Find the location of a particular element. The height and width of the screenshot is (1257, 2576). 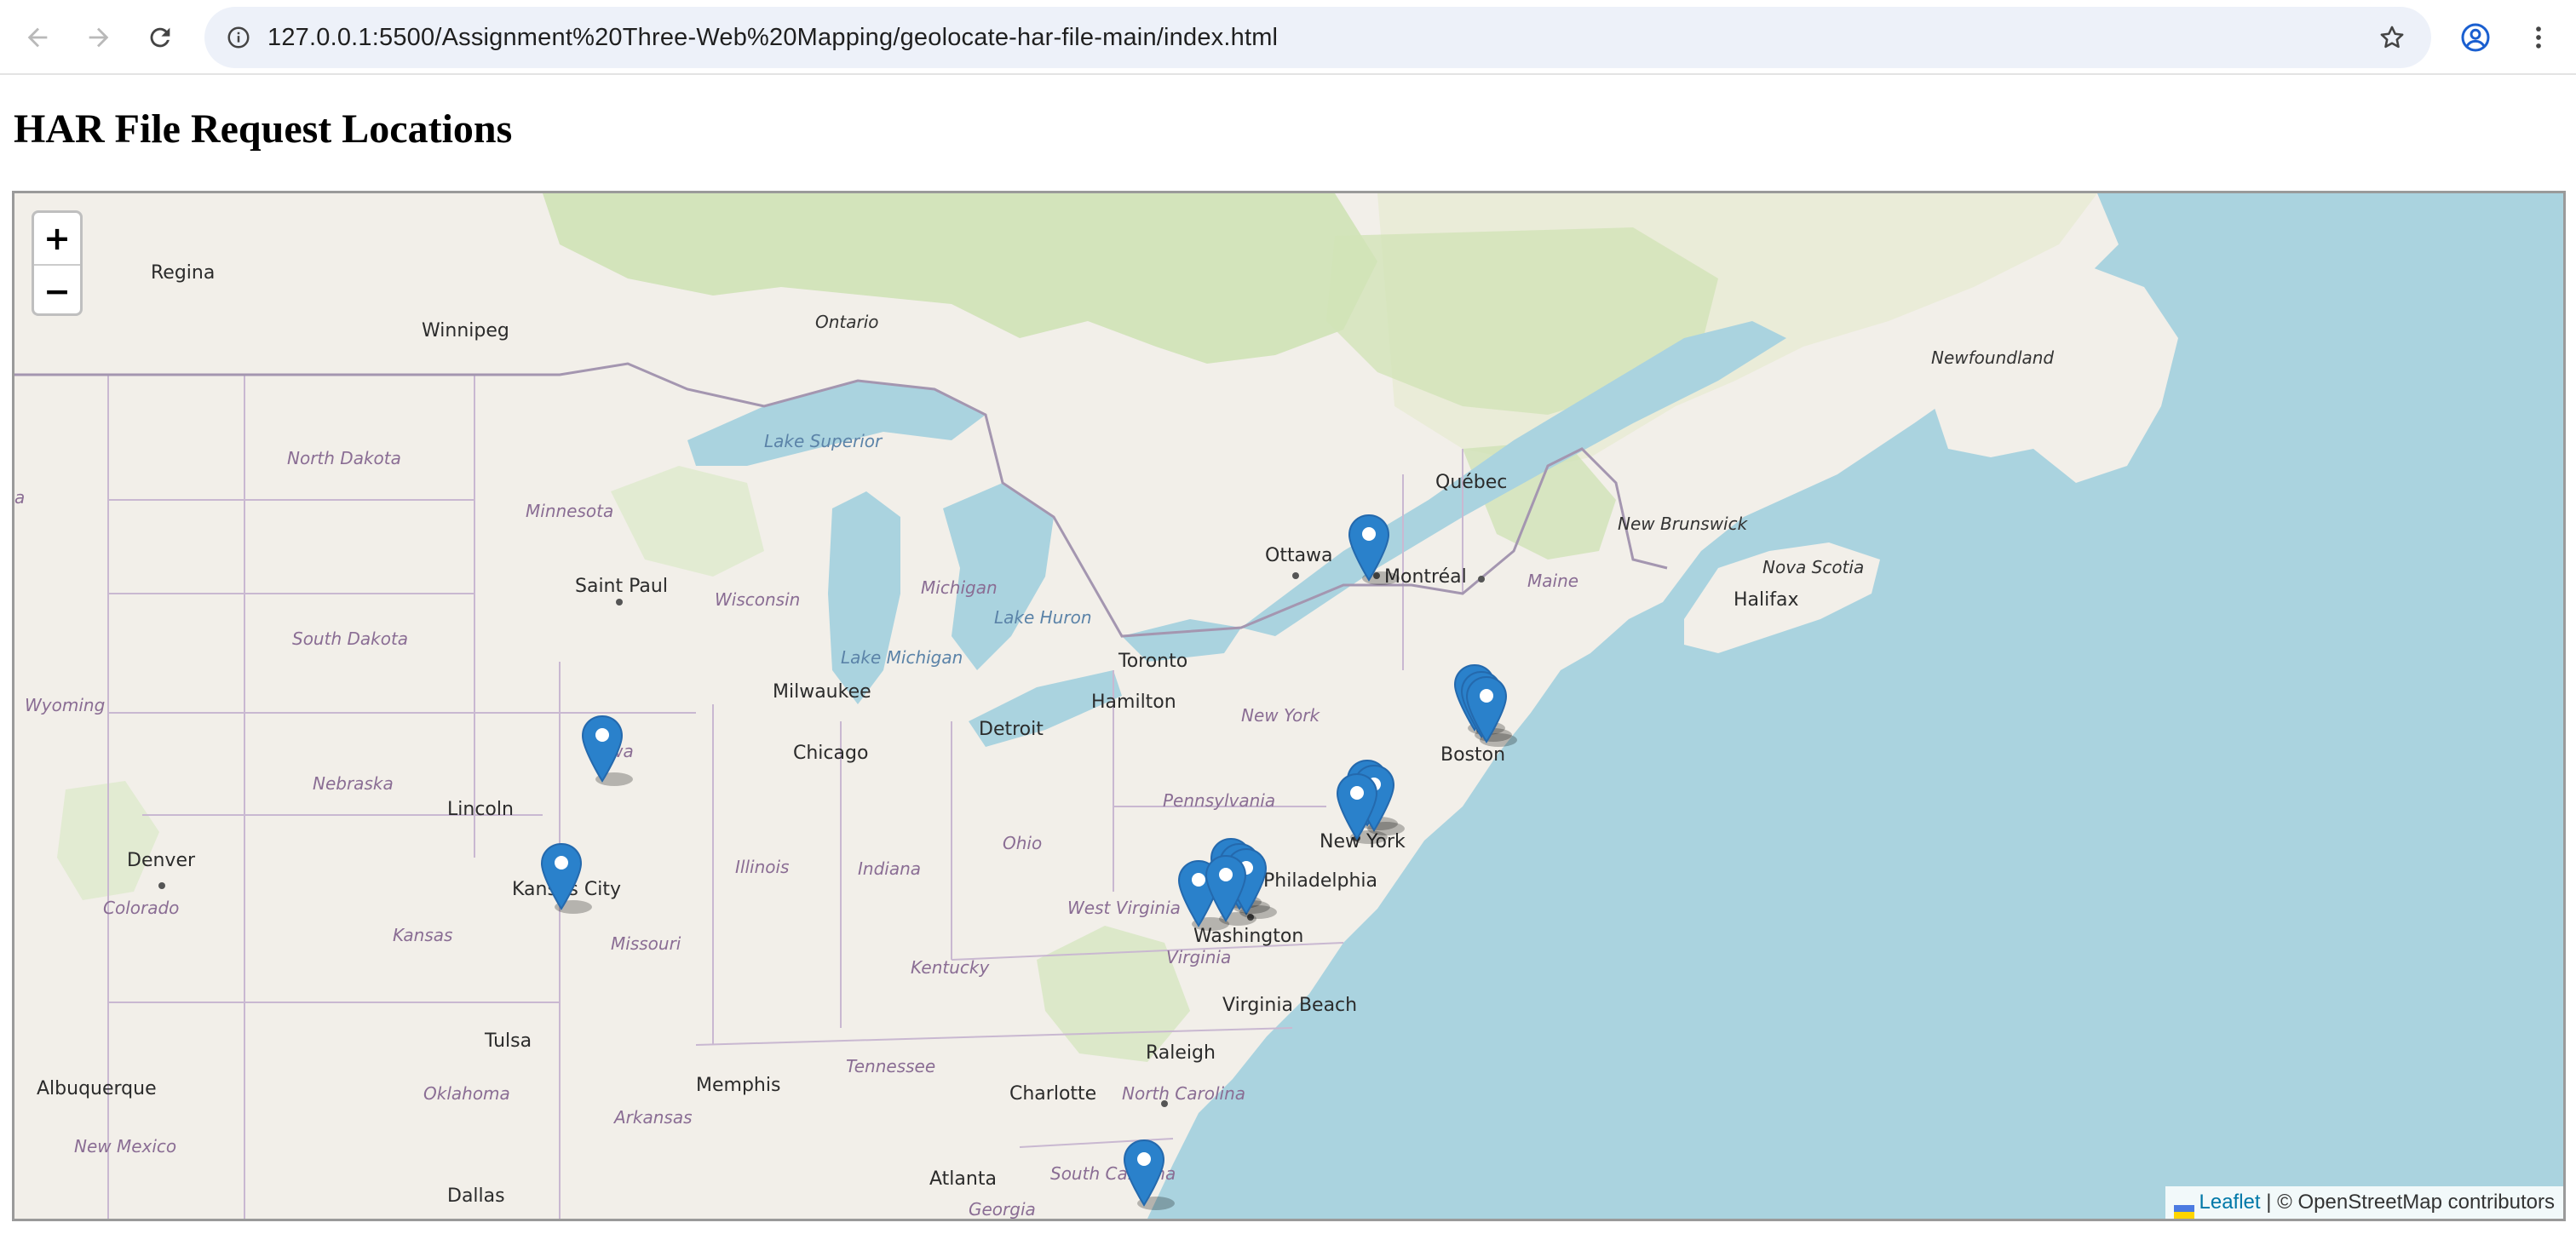

browser-menu-button is located at coordinates (2539, 37).